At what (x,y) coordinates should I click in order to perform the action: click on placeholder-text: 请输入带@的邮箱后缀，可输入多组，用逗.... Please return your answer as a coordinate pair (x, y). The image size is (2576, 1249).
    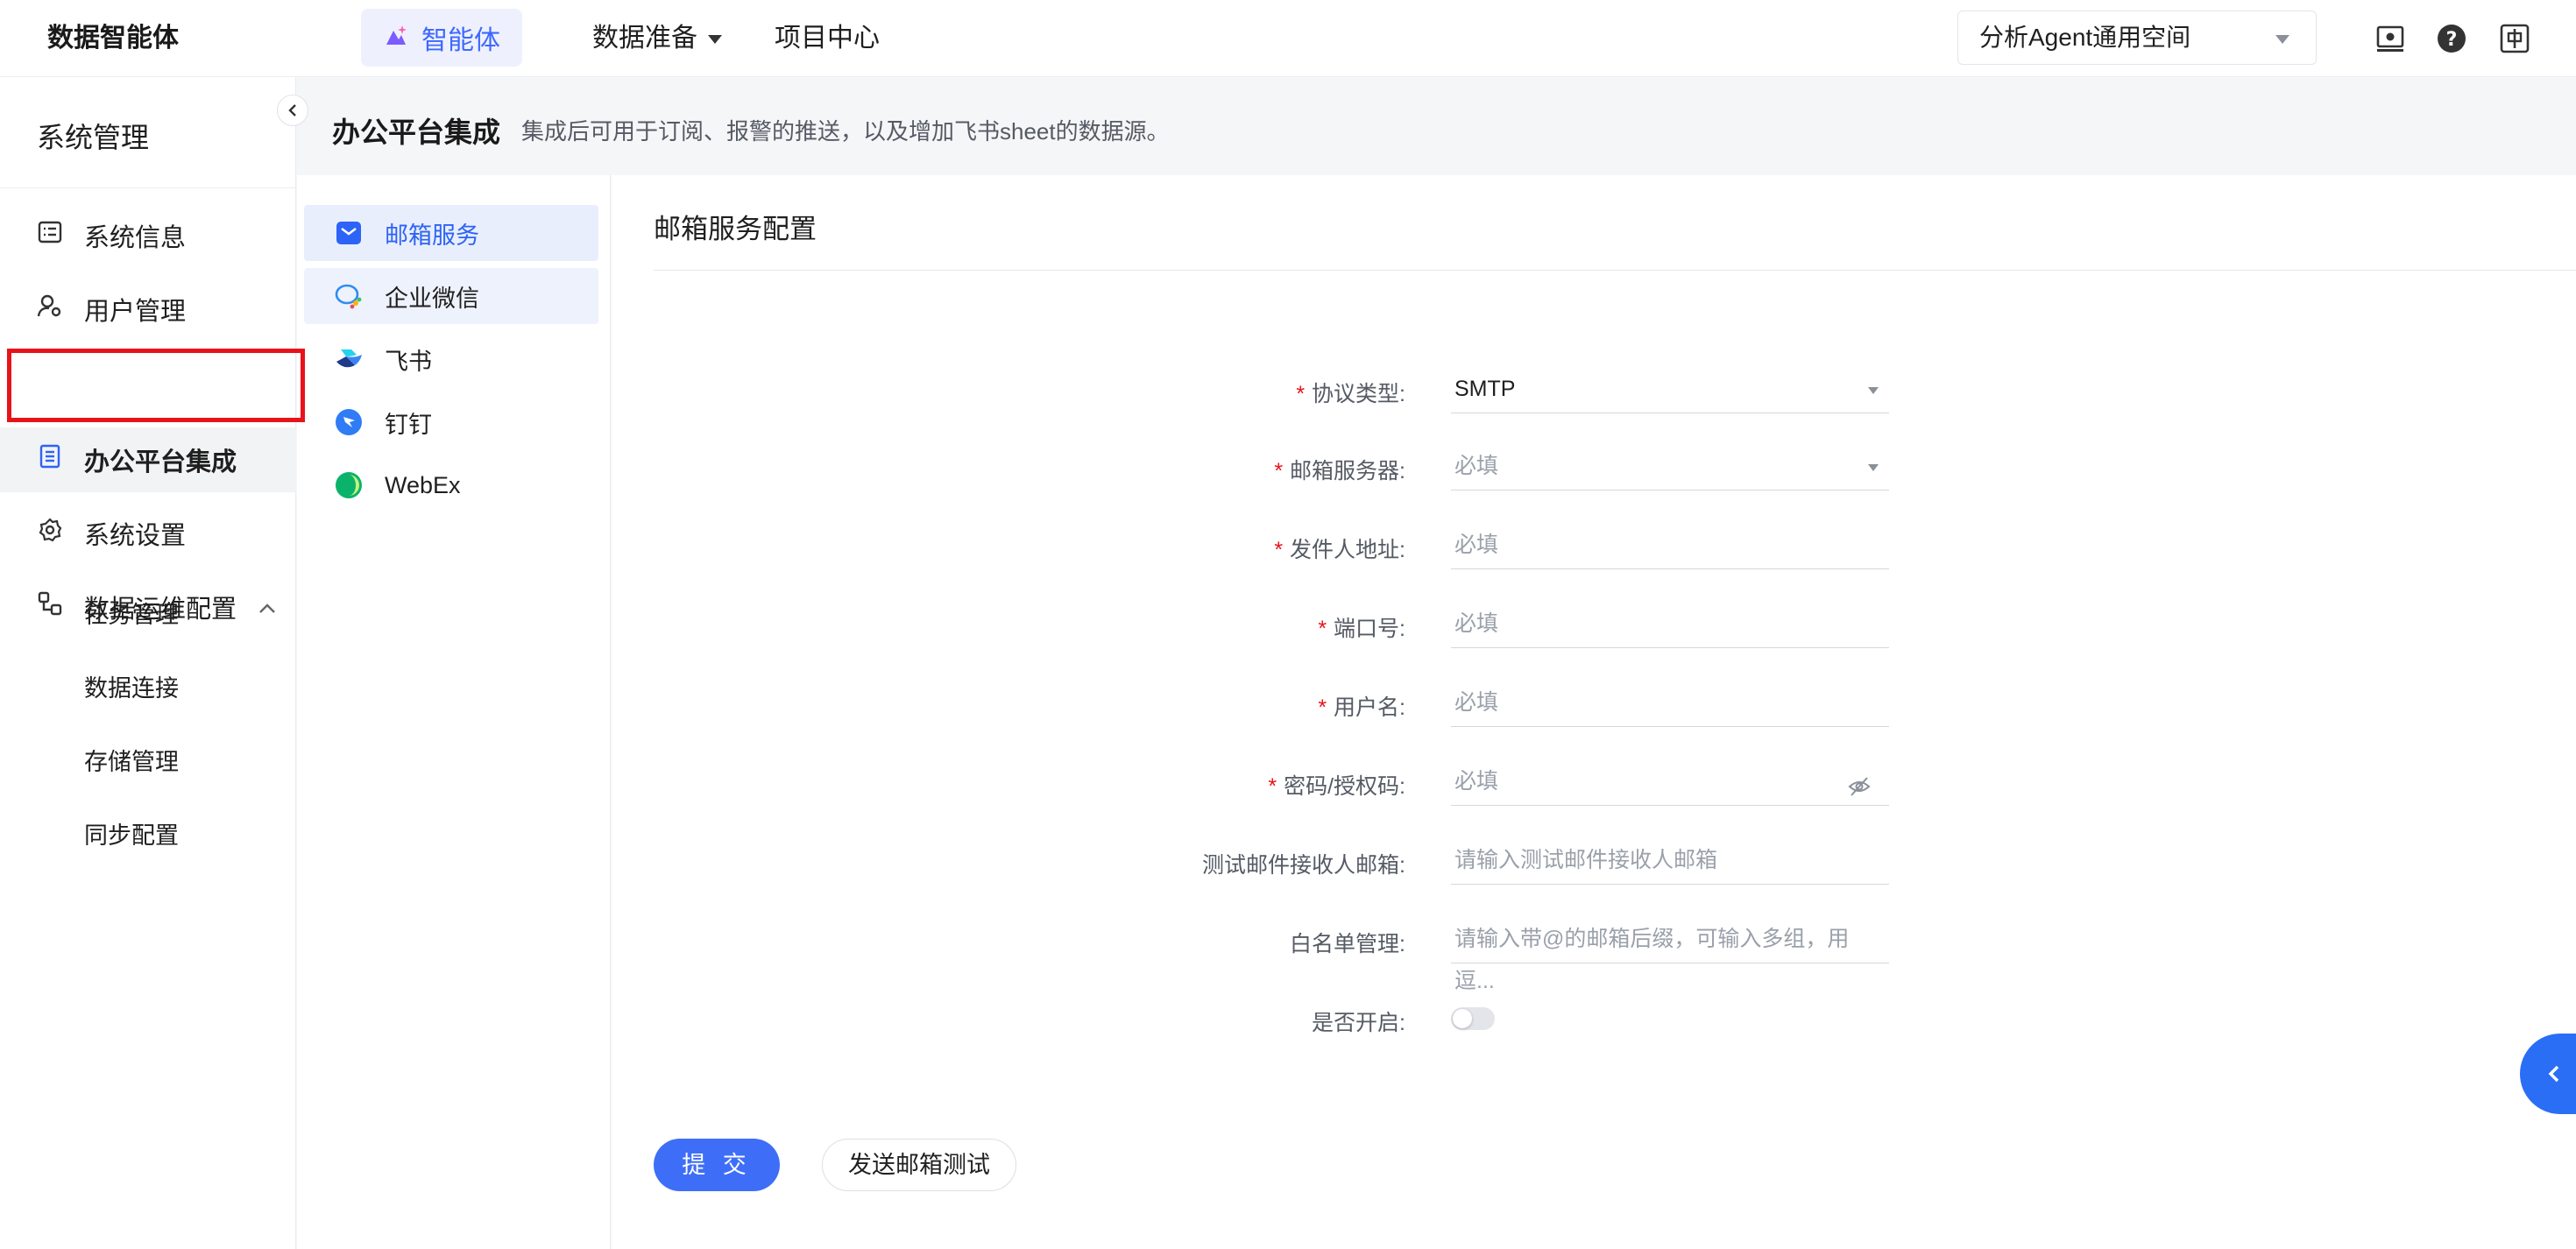
    Looking at the image, I should click on (1652, 960).